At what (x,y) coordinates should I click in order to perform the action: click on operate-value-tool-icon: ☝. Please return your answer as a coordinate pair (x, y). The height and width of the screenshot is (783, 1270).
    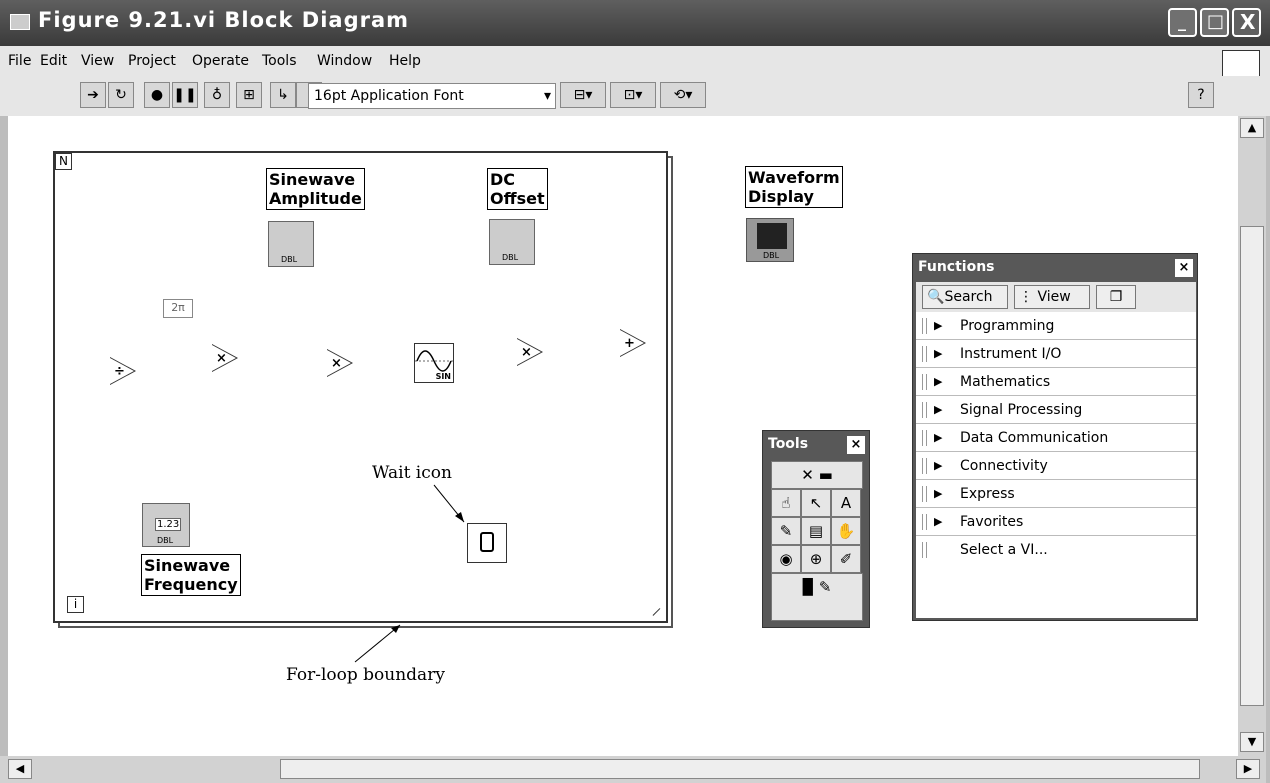
    Looking at the image, I should click on (786, 503).